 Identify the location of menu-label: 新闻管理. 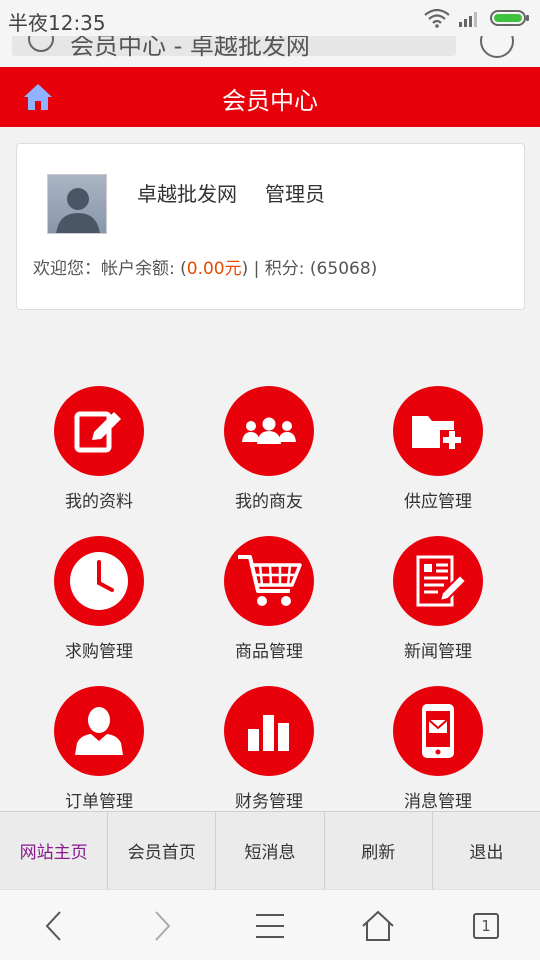
(438, 652).